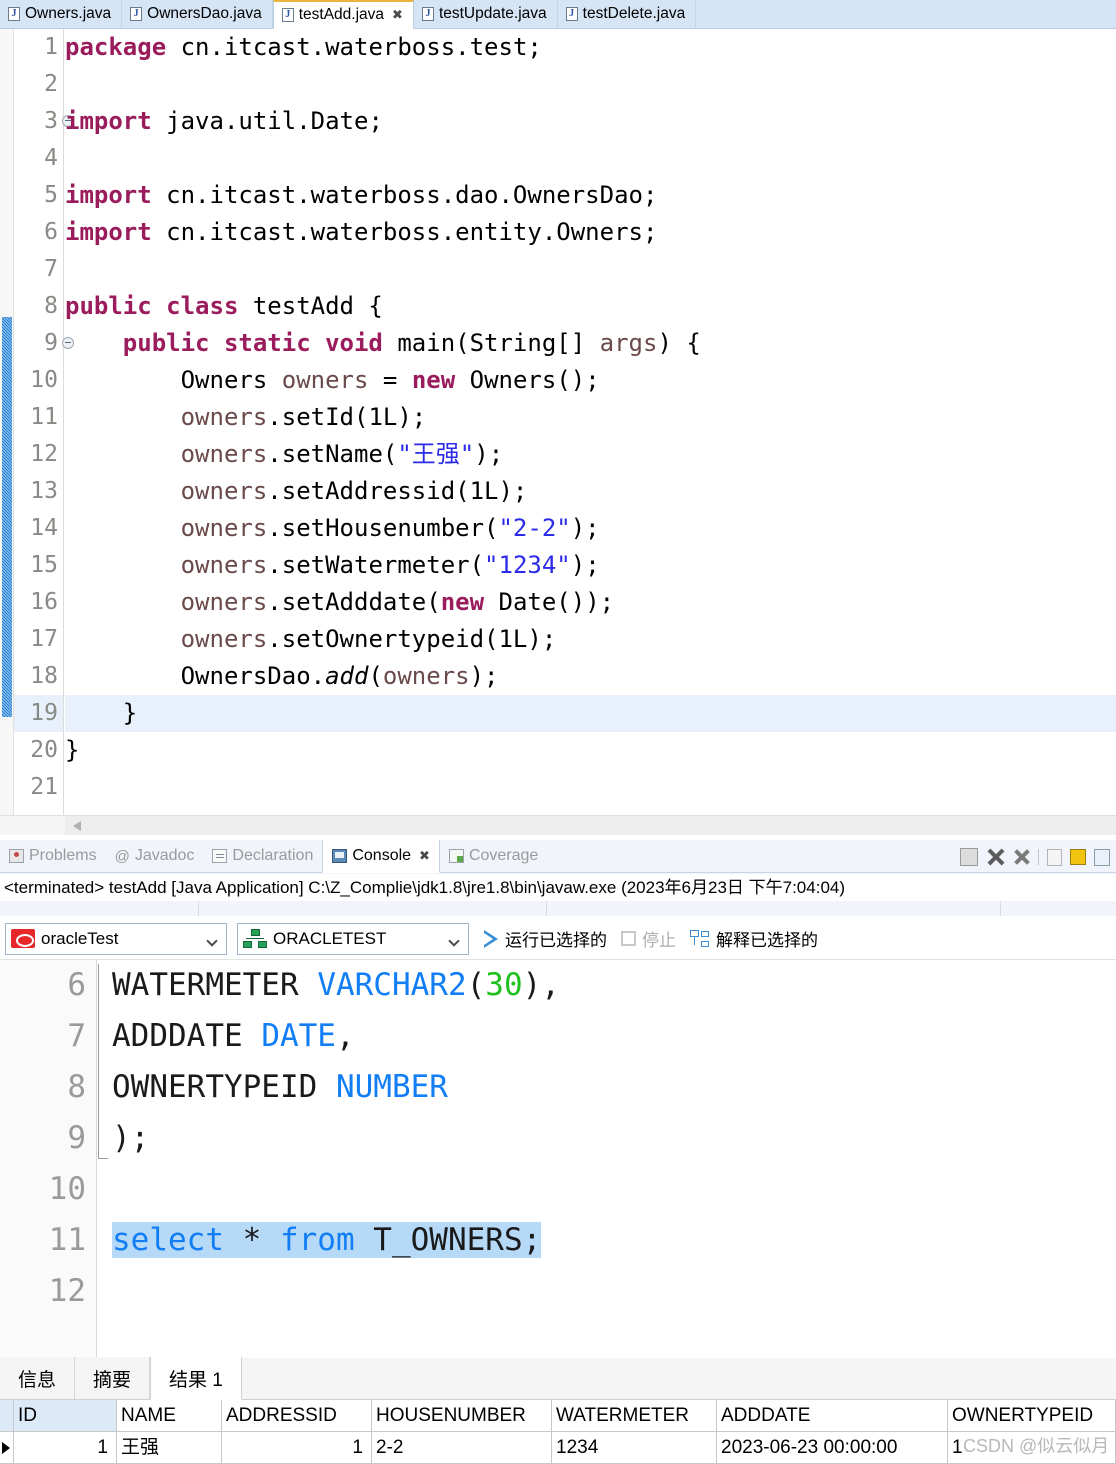 The width and height of the screenshot is (1116, 1464). Describe the element at coordinates (484, 676) in the screenshot. I see `code-token: );` at that location.